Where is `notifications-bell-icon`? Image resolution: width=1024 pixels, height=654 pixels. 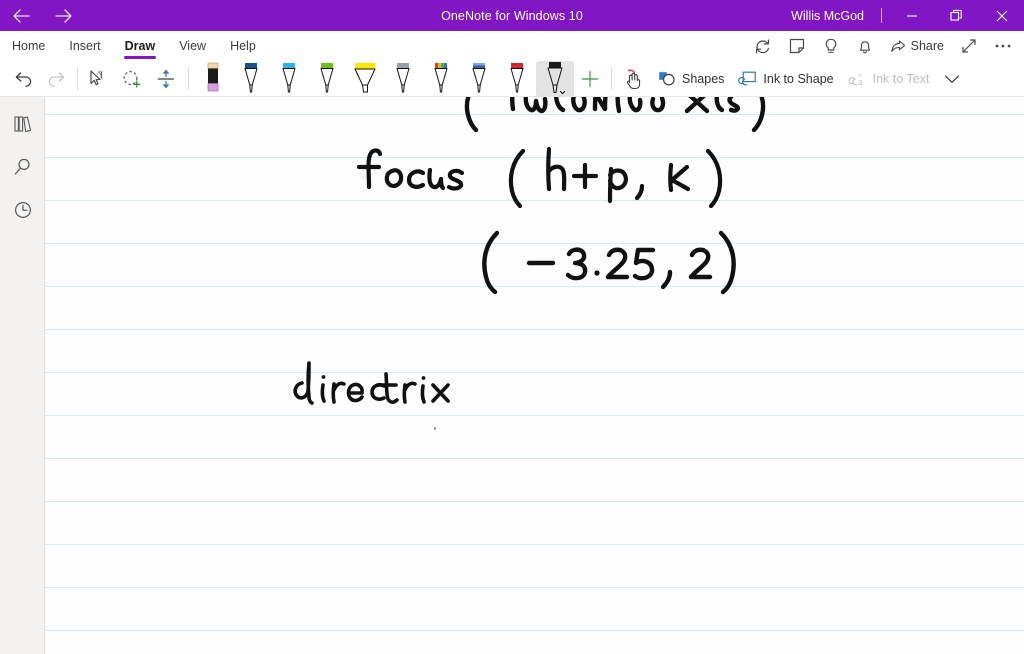
notifications-bell-icon is located at coordinates (865, 46).